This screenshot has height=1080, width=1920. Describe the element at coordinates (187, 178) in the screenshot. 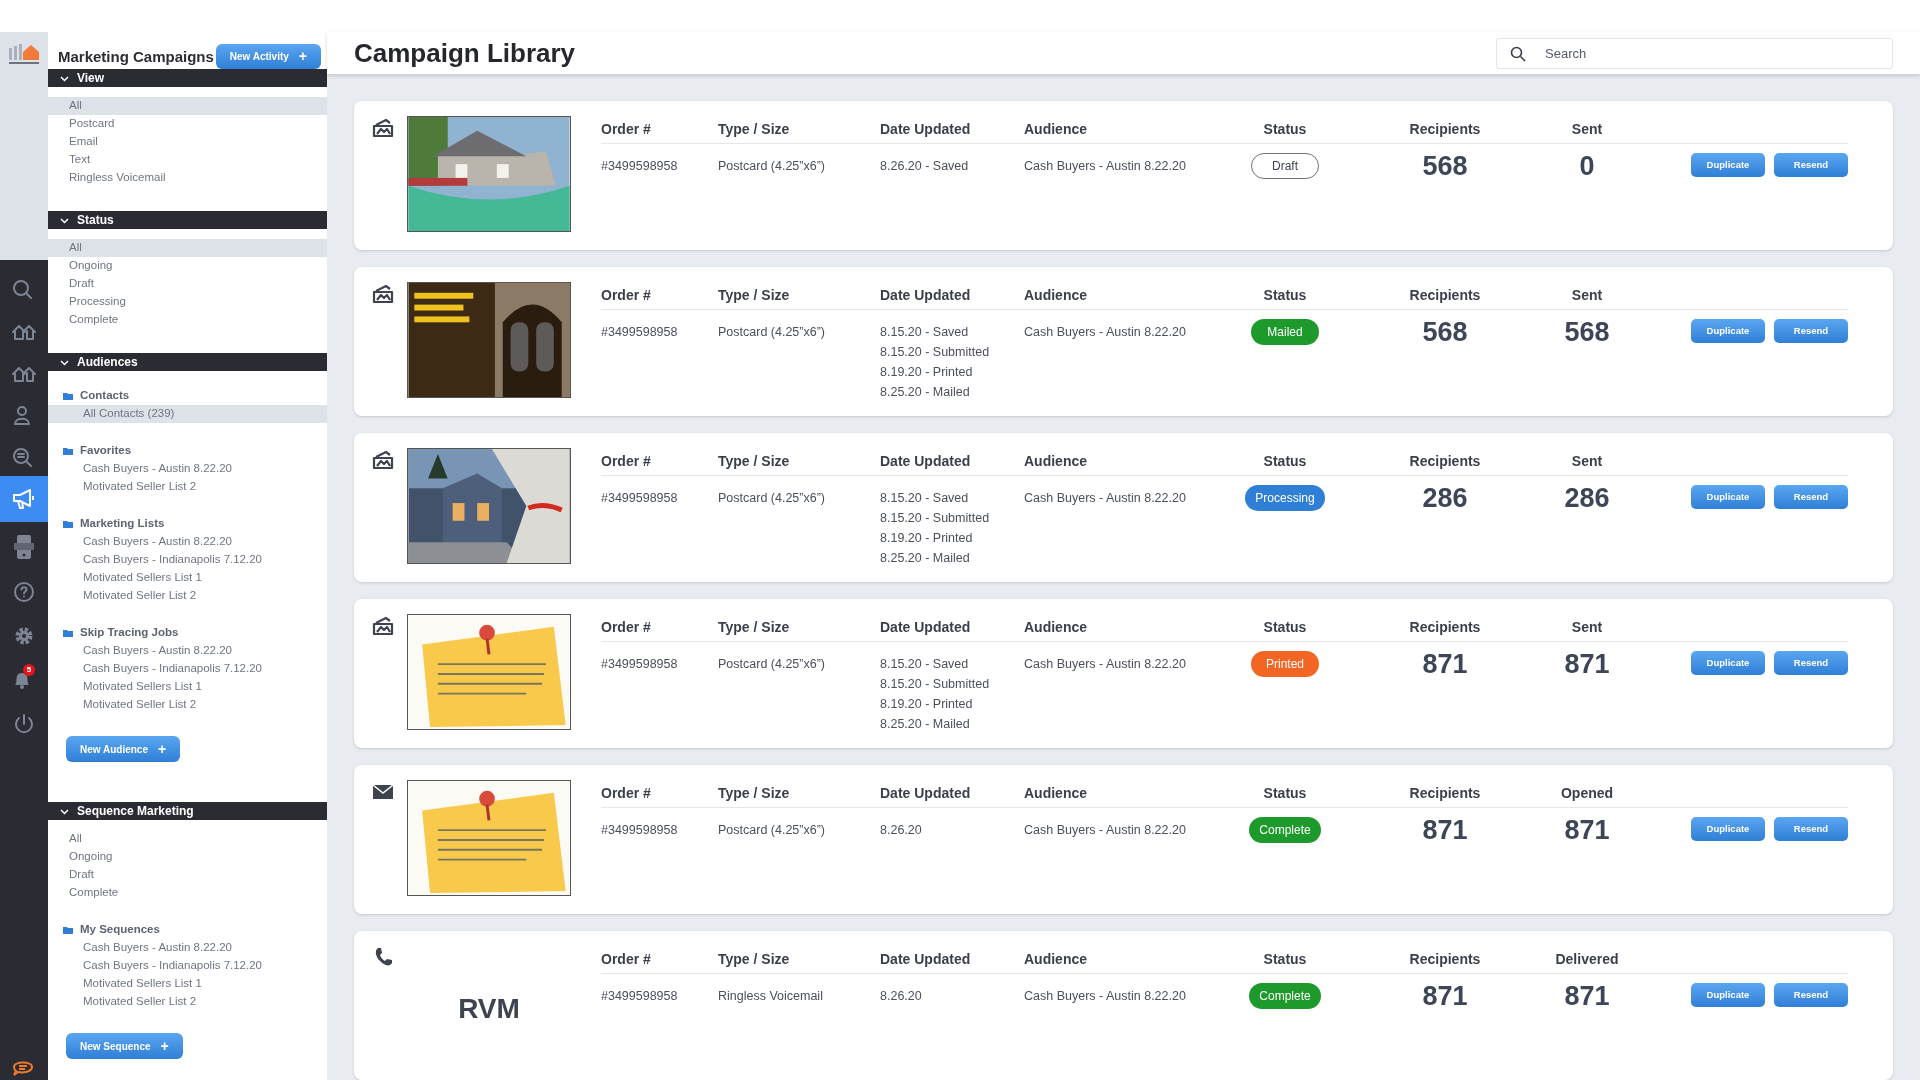

I see `sidebar-item: Ringless Voicemail` at that location.